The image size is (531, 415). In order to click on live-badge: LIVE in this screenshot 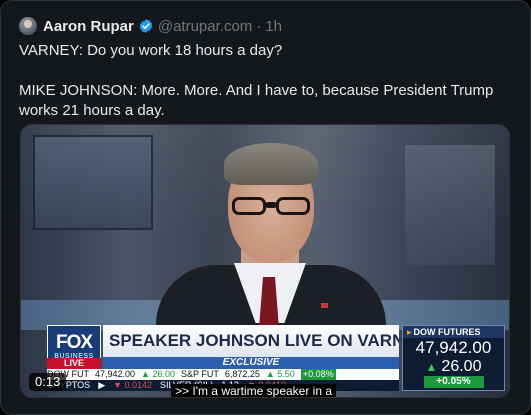, I will do `click(74, 363)`.